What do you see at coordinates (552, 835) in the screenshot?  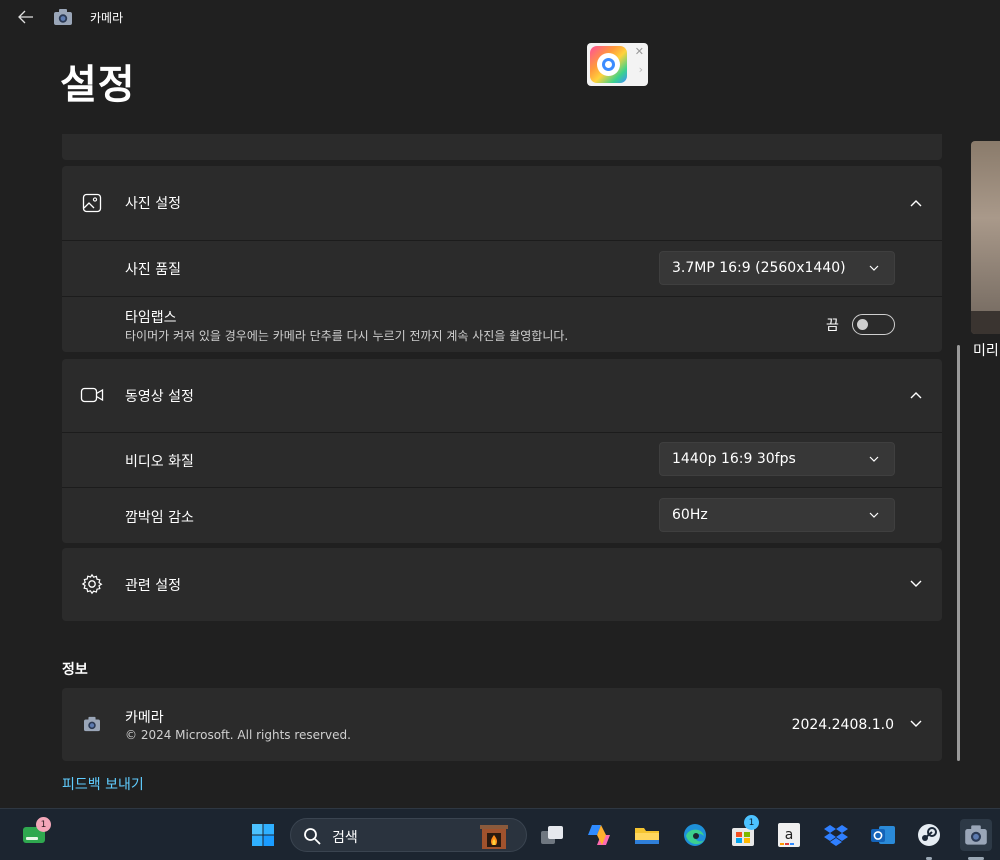 I see `task-view-icon` at bounding box center [552, 835].